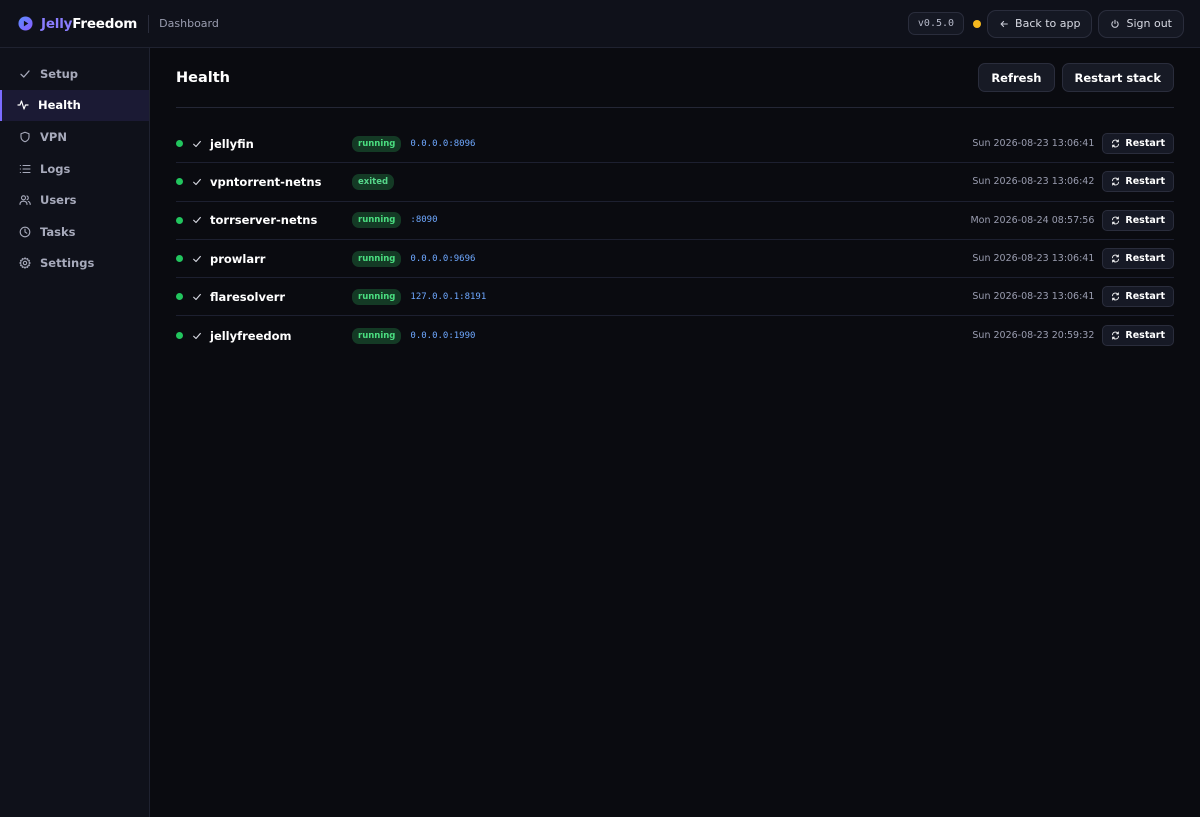 The image size is (1200, 817). What do you see at coordinates (266, 181) in the screenshot?
I see `service-name: vpntorrent-netns` at bounding box center [266, 181].